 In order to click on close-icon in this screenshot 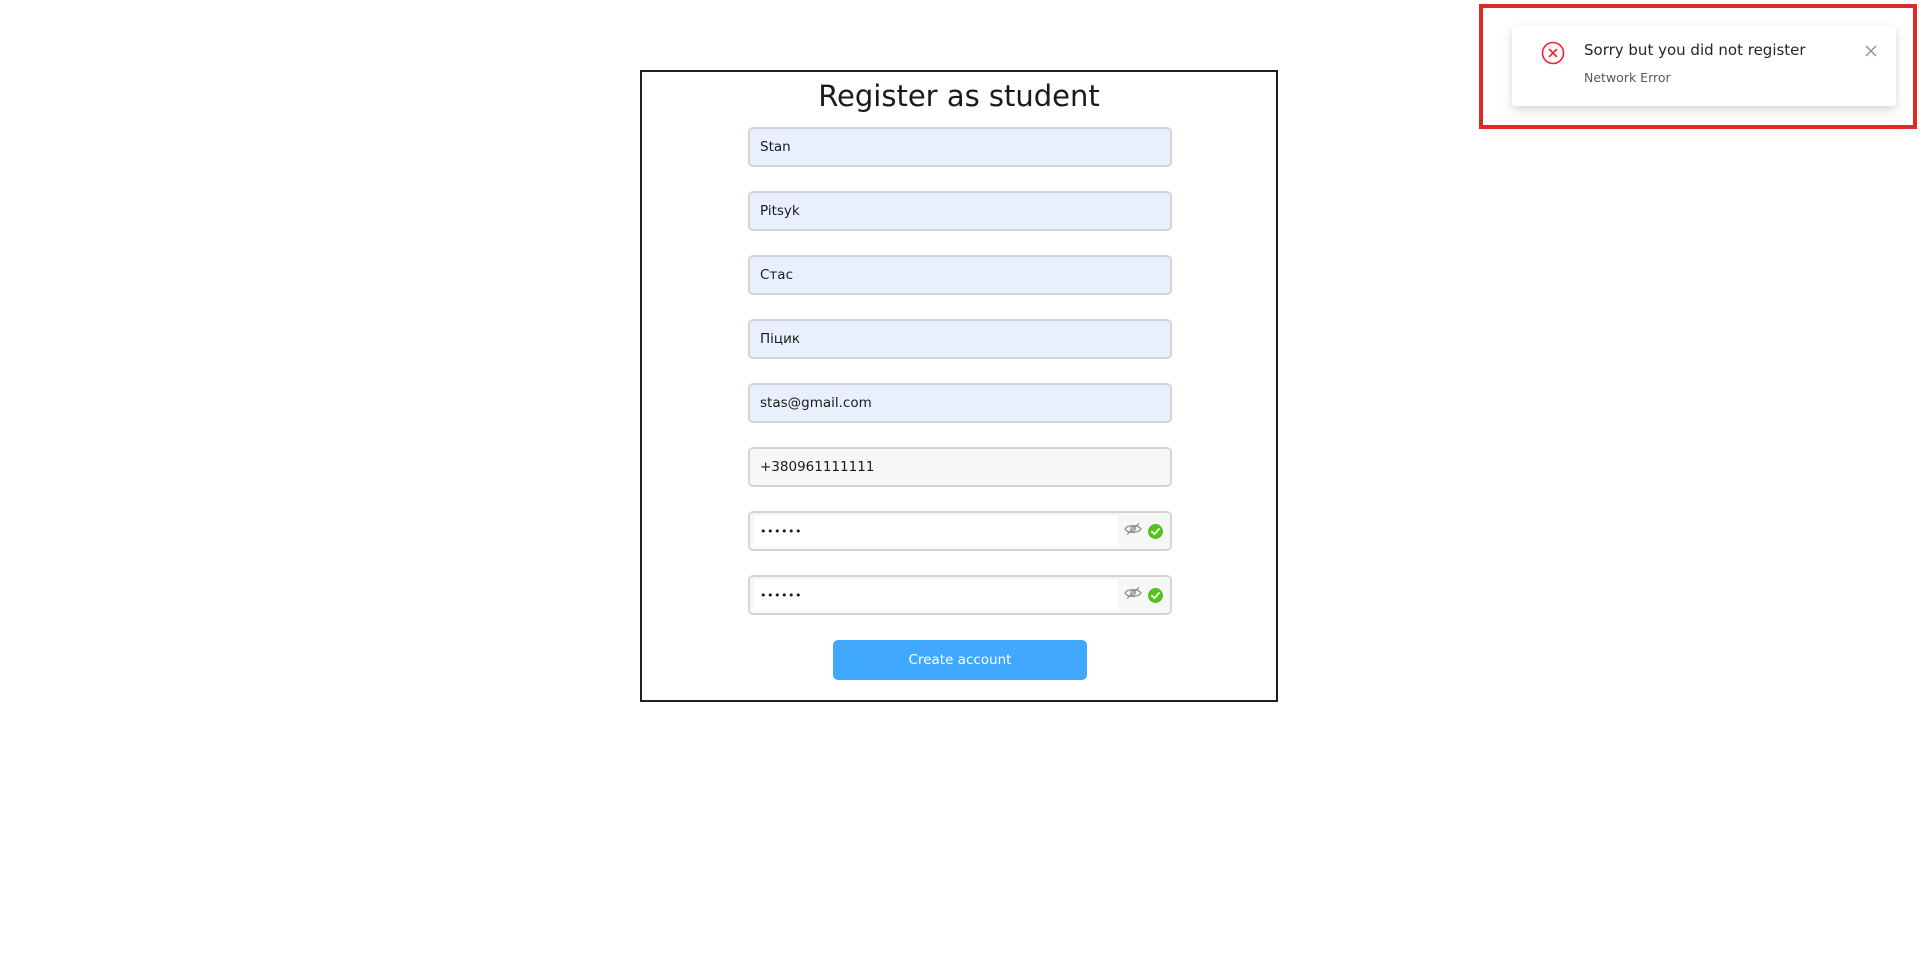, I will do `click(1871, 50)`.